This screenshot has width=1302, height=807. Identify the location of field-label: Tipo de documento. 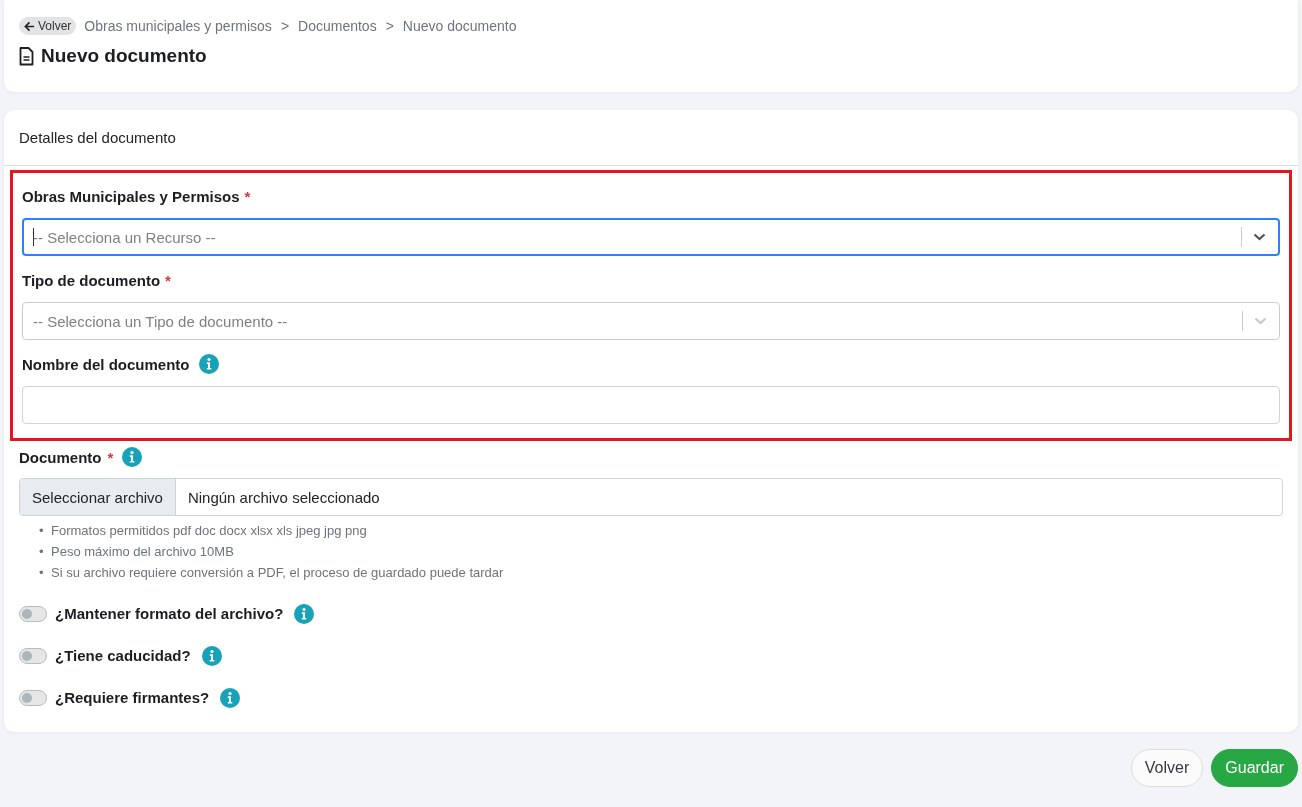
(91, 280).